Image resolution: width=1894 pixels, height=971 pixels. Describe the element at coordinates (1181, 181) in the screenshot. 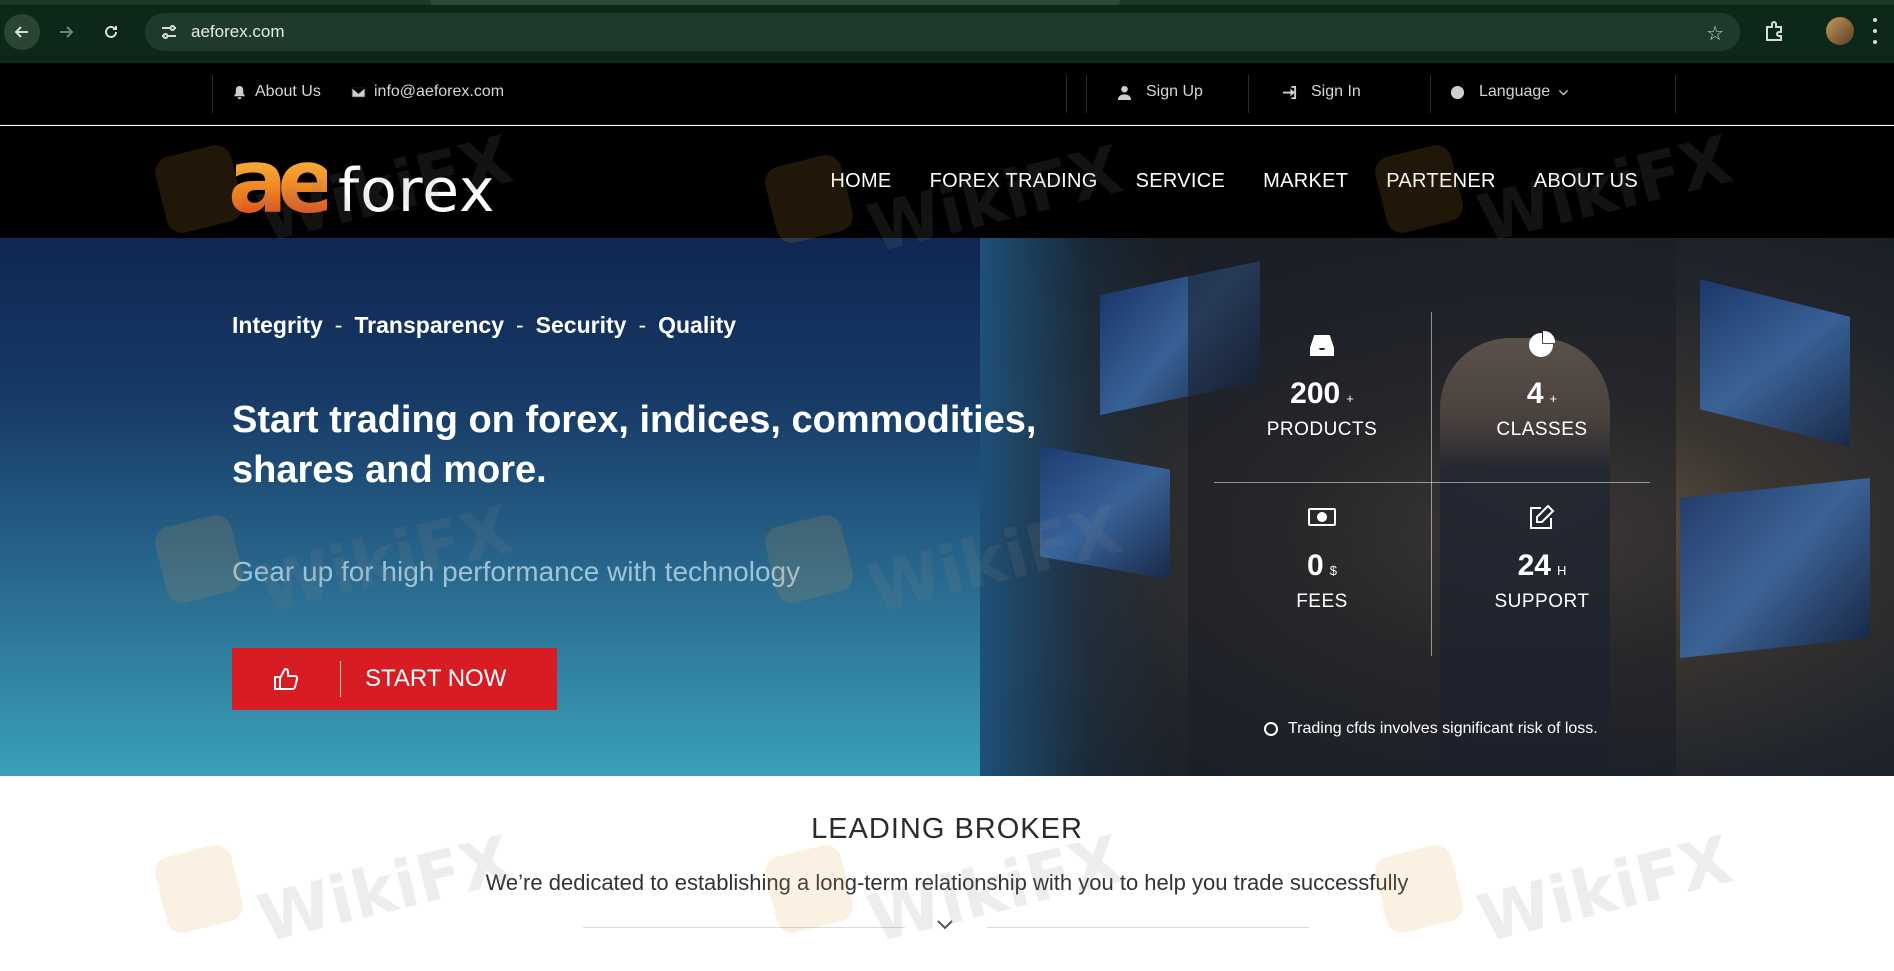

I see `nav-service: SERVICE` at that location.